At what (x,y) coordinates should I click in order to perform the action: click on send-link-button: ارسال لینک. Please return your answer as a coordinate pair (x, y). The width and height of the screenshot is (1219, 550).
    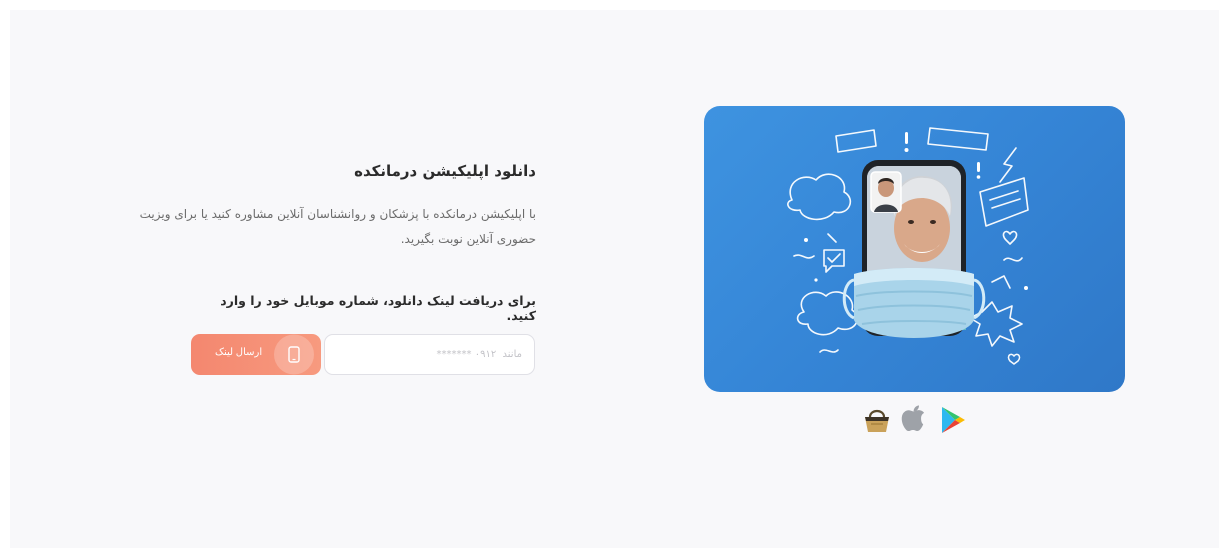
    Looking at the image, I should click on (256, 354).